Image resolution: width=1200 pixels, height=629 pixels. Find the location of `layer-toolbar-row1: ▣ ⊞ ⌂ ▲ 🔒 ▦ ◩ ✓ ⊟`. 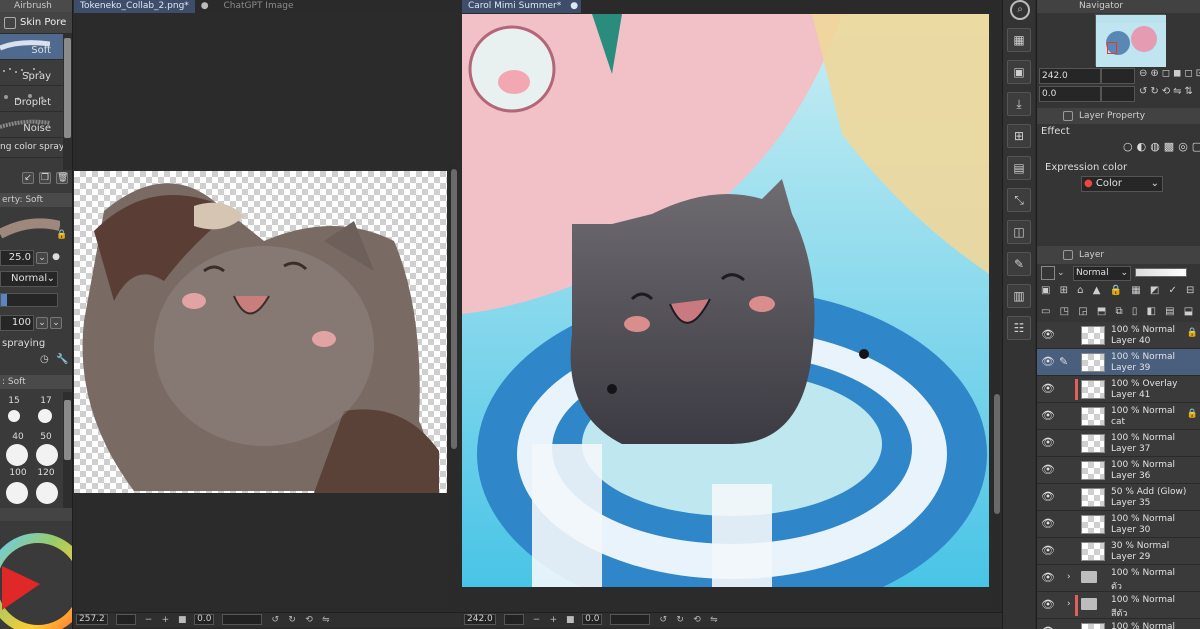

layer-toolbar-row1: ▣ ⊞ ⌂ ▲ 🔒 ▦ ◩ ✓ ⊟ is located at coordinates (1119, 290).